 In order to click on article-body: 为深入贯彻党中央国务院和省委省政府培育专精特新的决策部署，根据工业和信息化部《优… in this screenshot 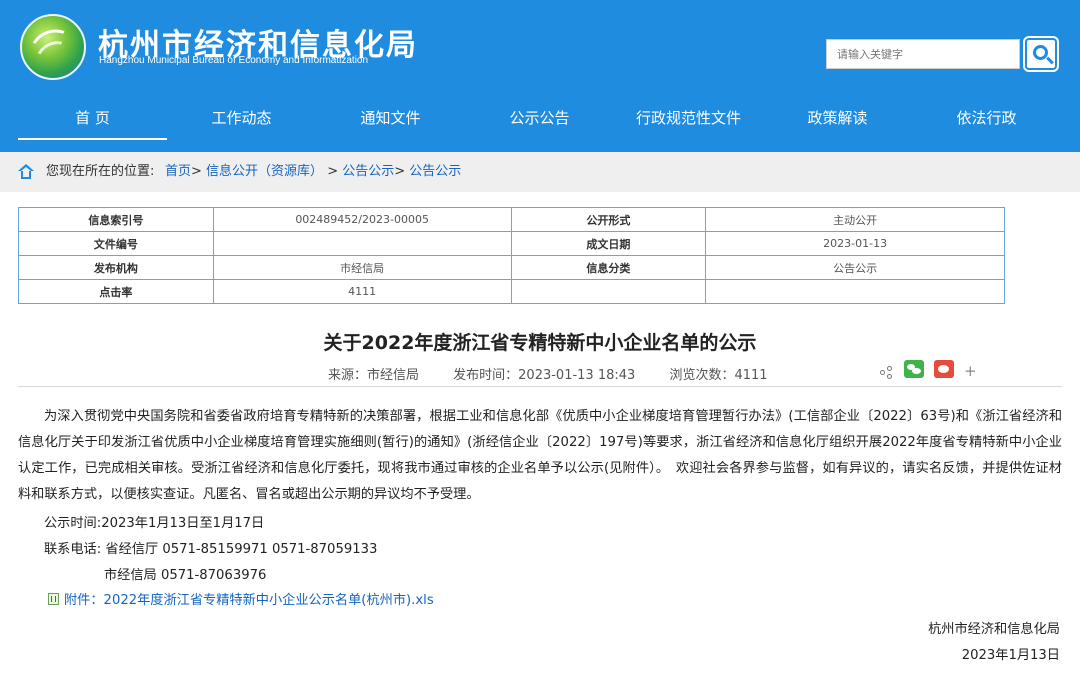, I will do `click(540, 456)`.